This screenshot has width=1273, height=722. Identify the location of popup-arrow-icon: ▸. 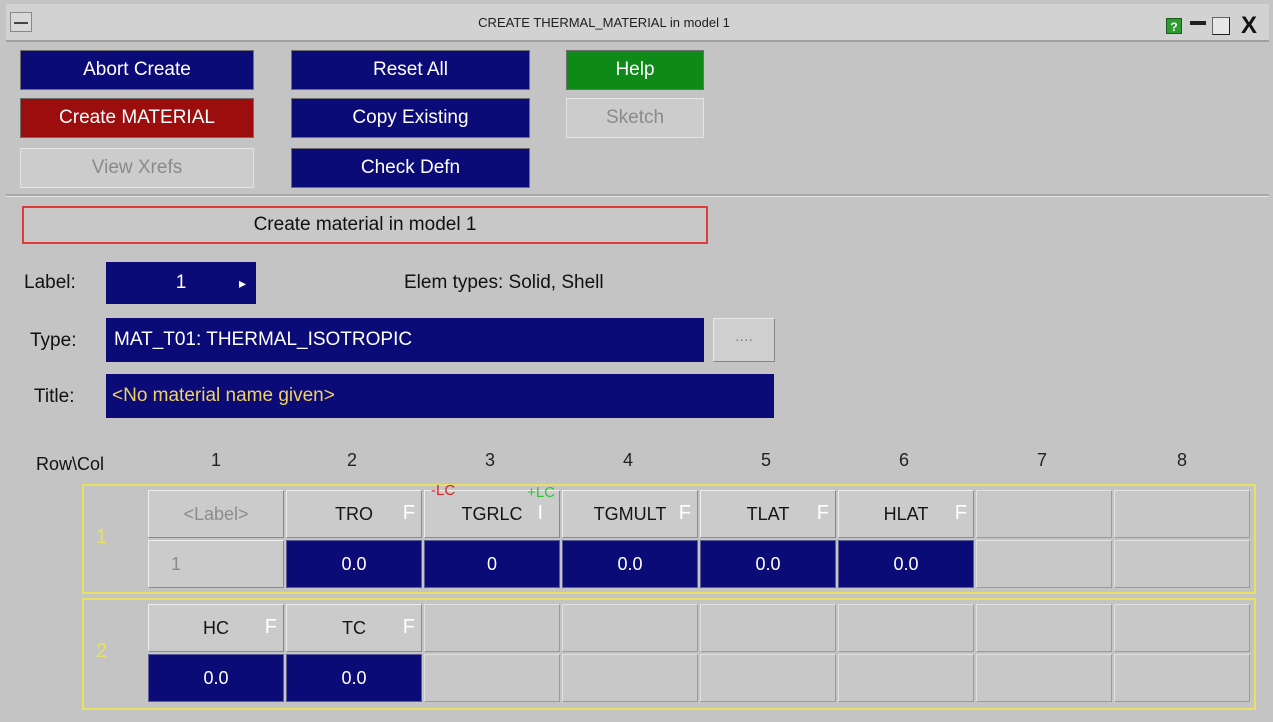
(242, 283).